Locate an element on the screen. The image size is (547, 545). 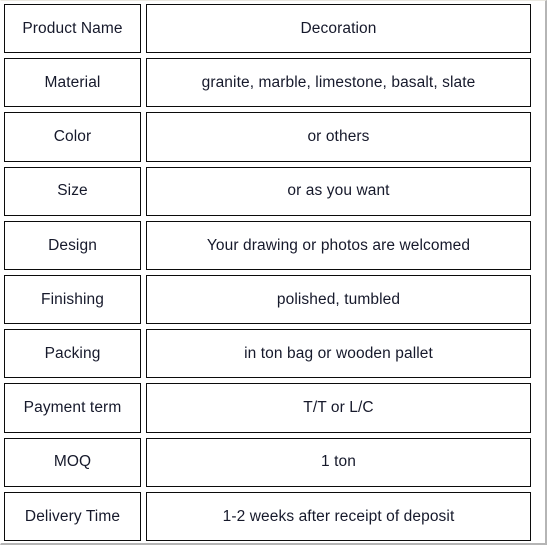
spec-label-cell: Material is located at coordinates (72, 83).